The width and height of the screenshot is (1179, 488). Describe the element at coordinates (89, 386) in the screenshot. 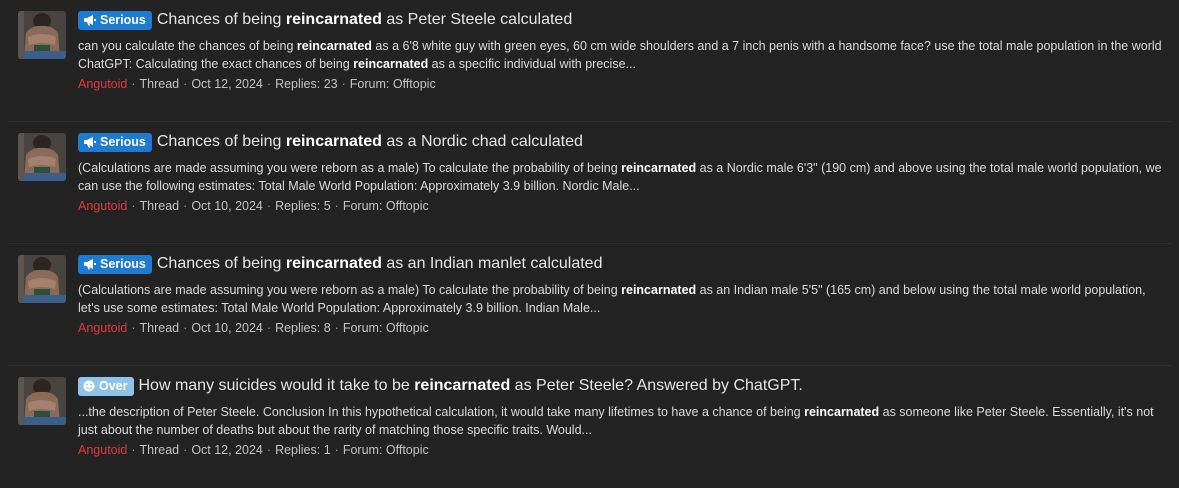

I see `smiley-face-icon` at that location.